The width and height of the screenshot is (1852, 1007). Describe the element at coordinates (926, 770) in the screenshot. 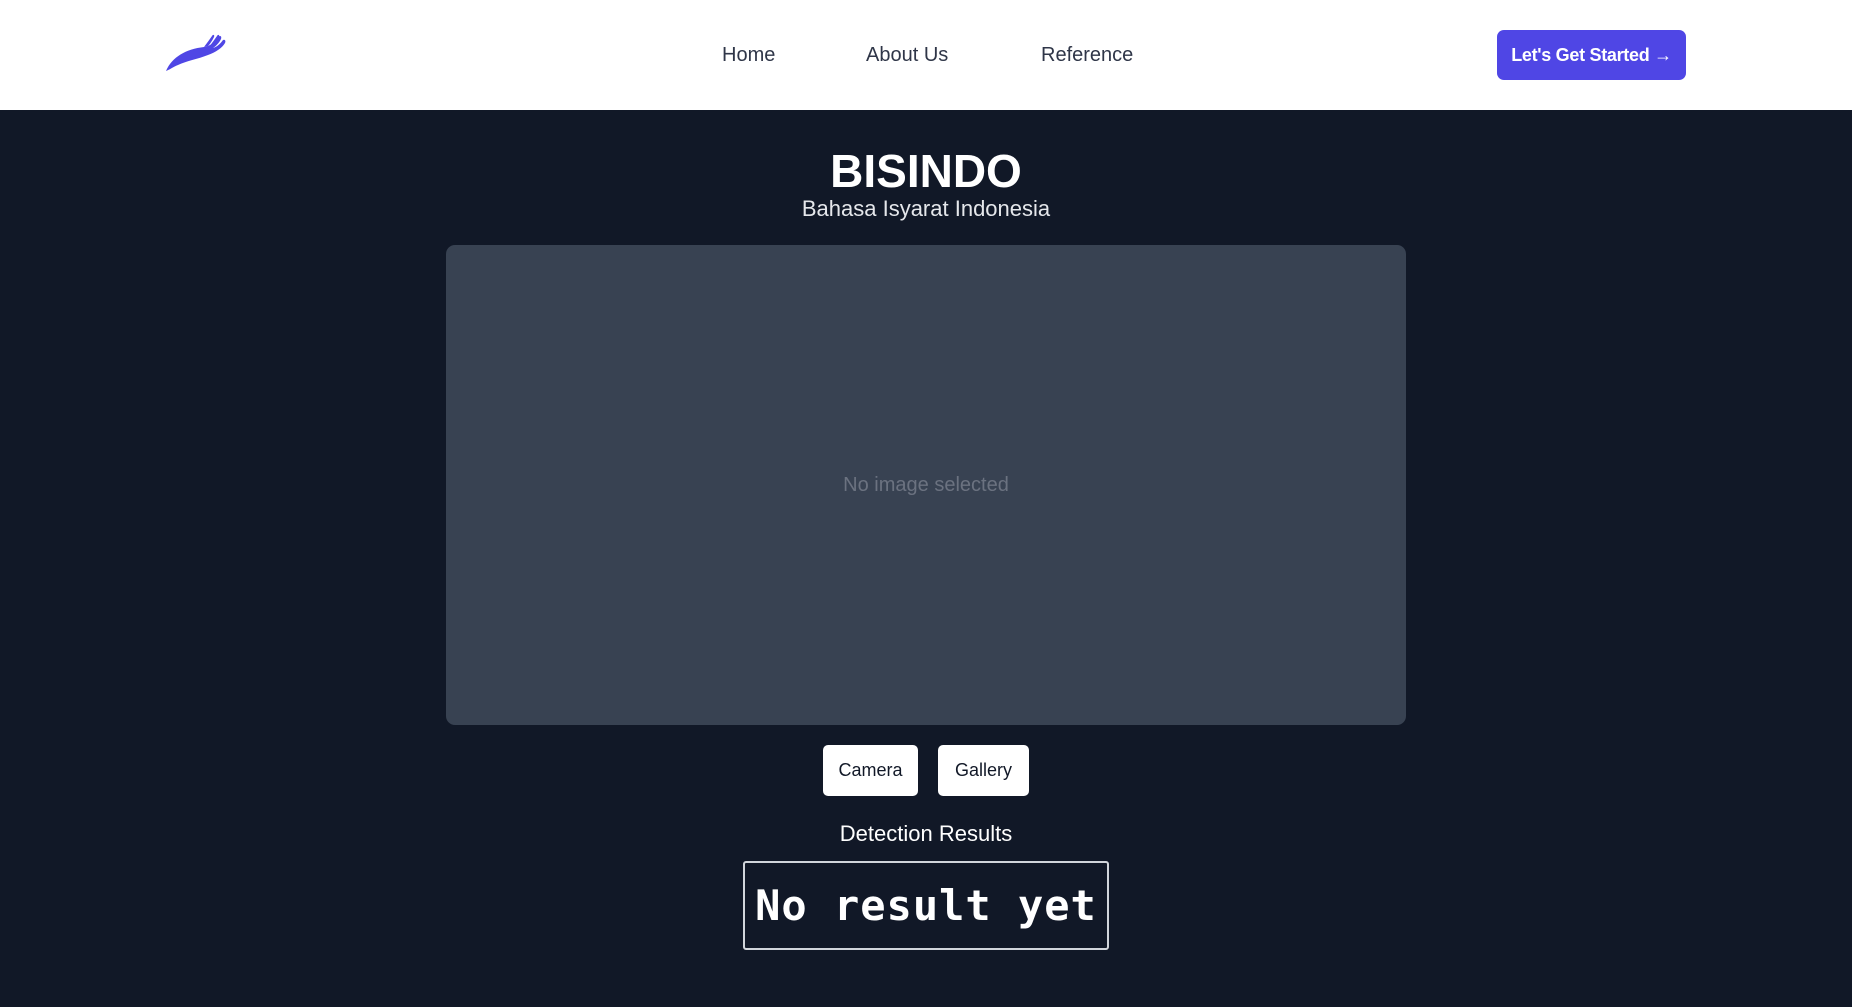

I see `image-source-buttons: Camera Gallery` at that location.